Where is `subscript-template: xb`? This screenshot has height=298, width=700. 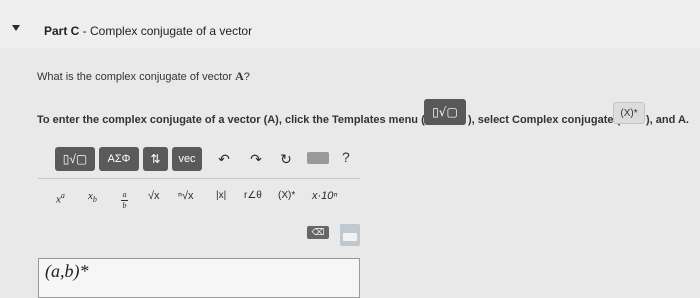
subscript-template: xb is located at coordinates (92, 198).